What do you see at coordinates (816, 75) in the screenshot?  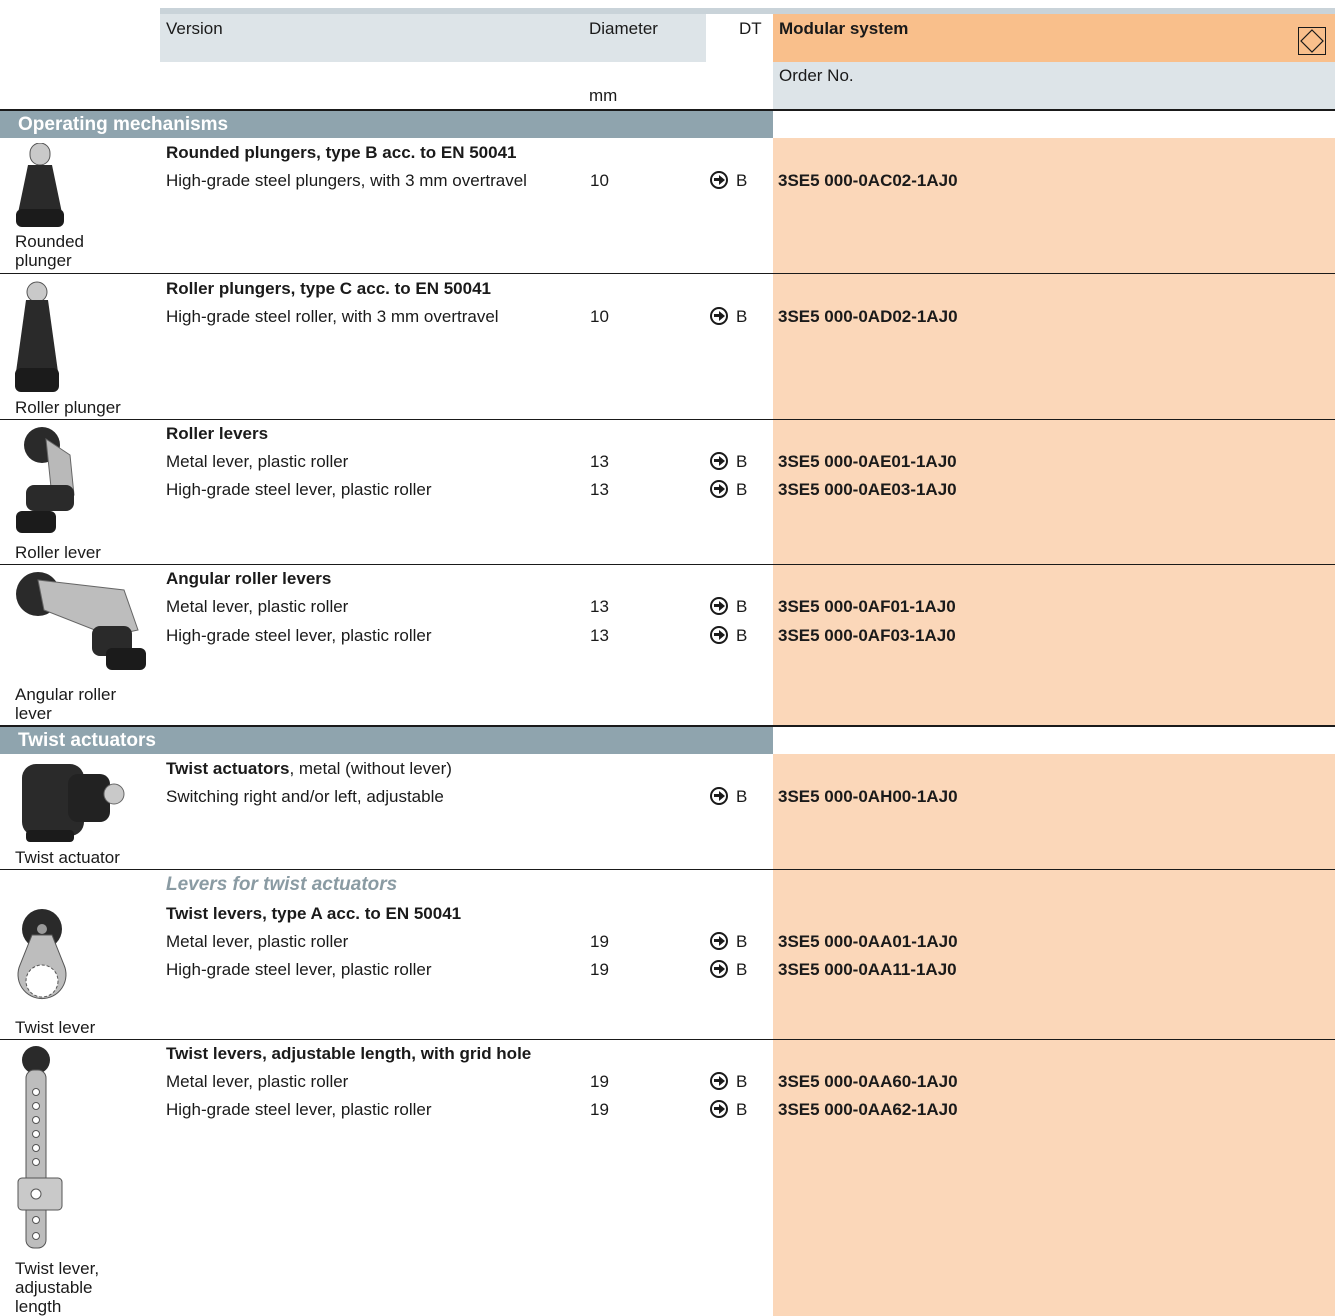 I see `header-order-no: Order No.` at bounding box center [816, 75].